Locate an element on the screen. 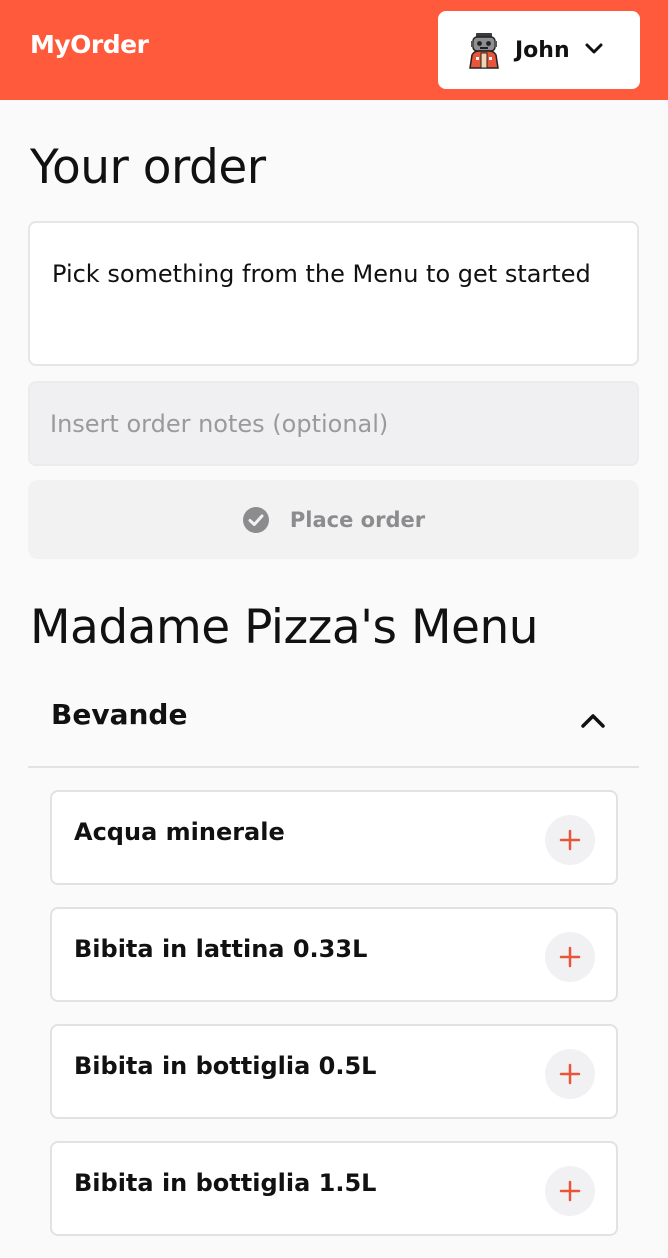 The image size is (668, 1258). user-name: John is located at coordinates (542, 50).